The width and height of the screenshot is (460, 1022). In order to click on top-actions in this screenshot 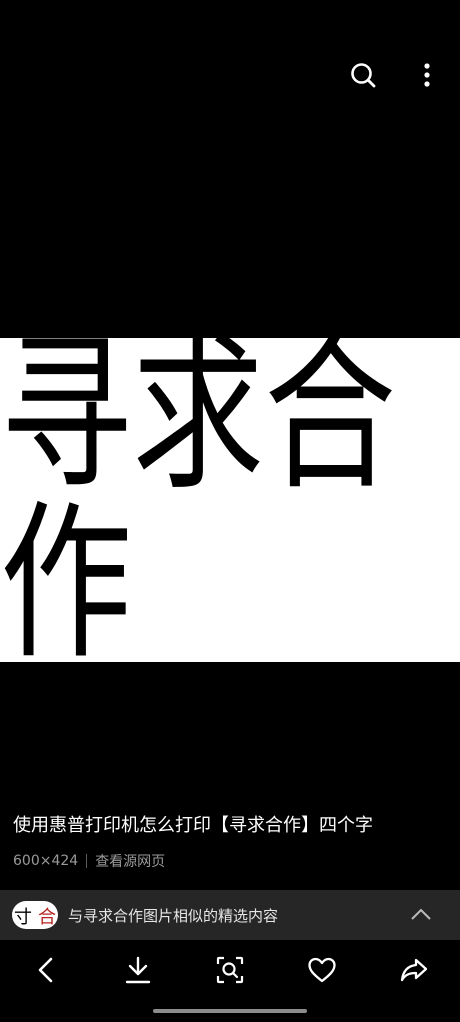, I will do `click(395, 75)`.